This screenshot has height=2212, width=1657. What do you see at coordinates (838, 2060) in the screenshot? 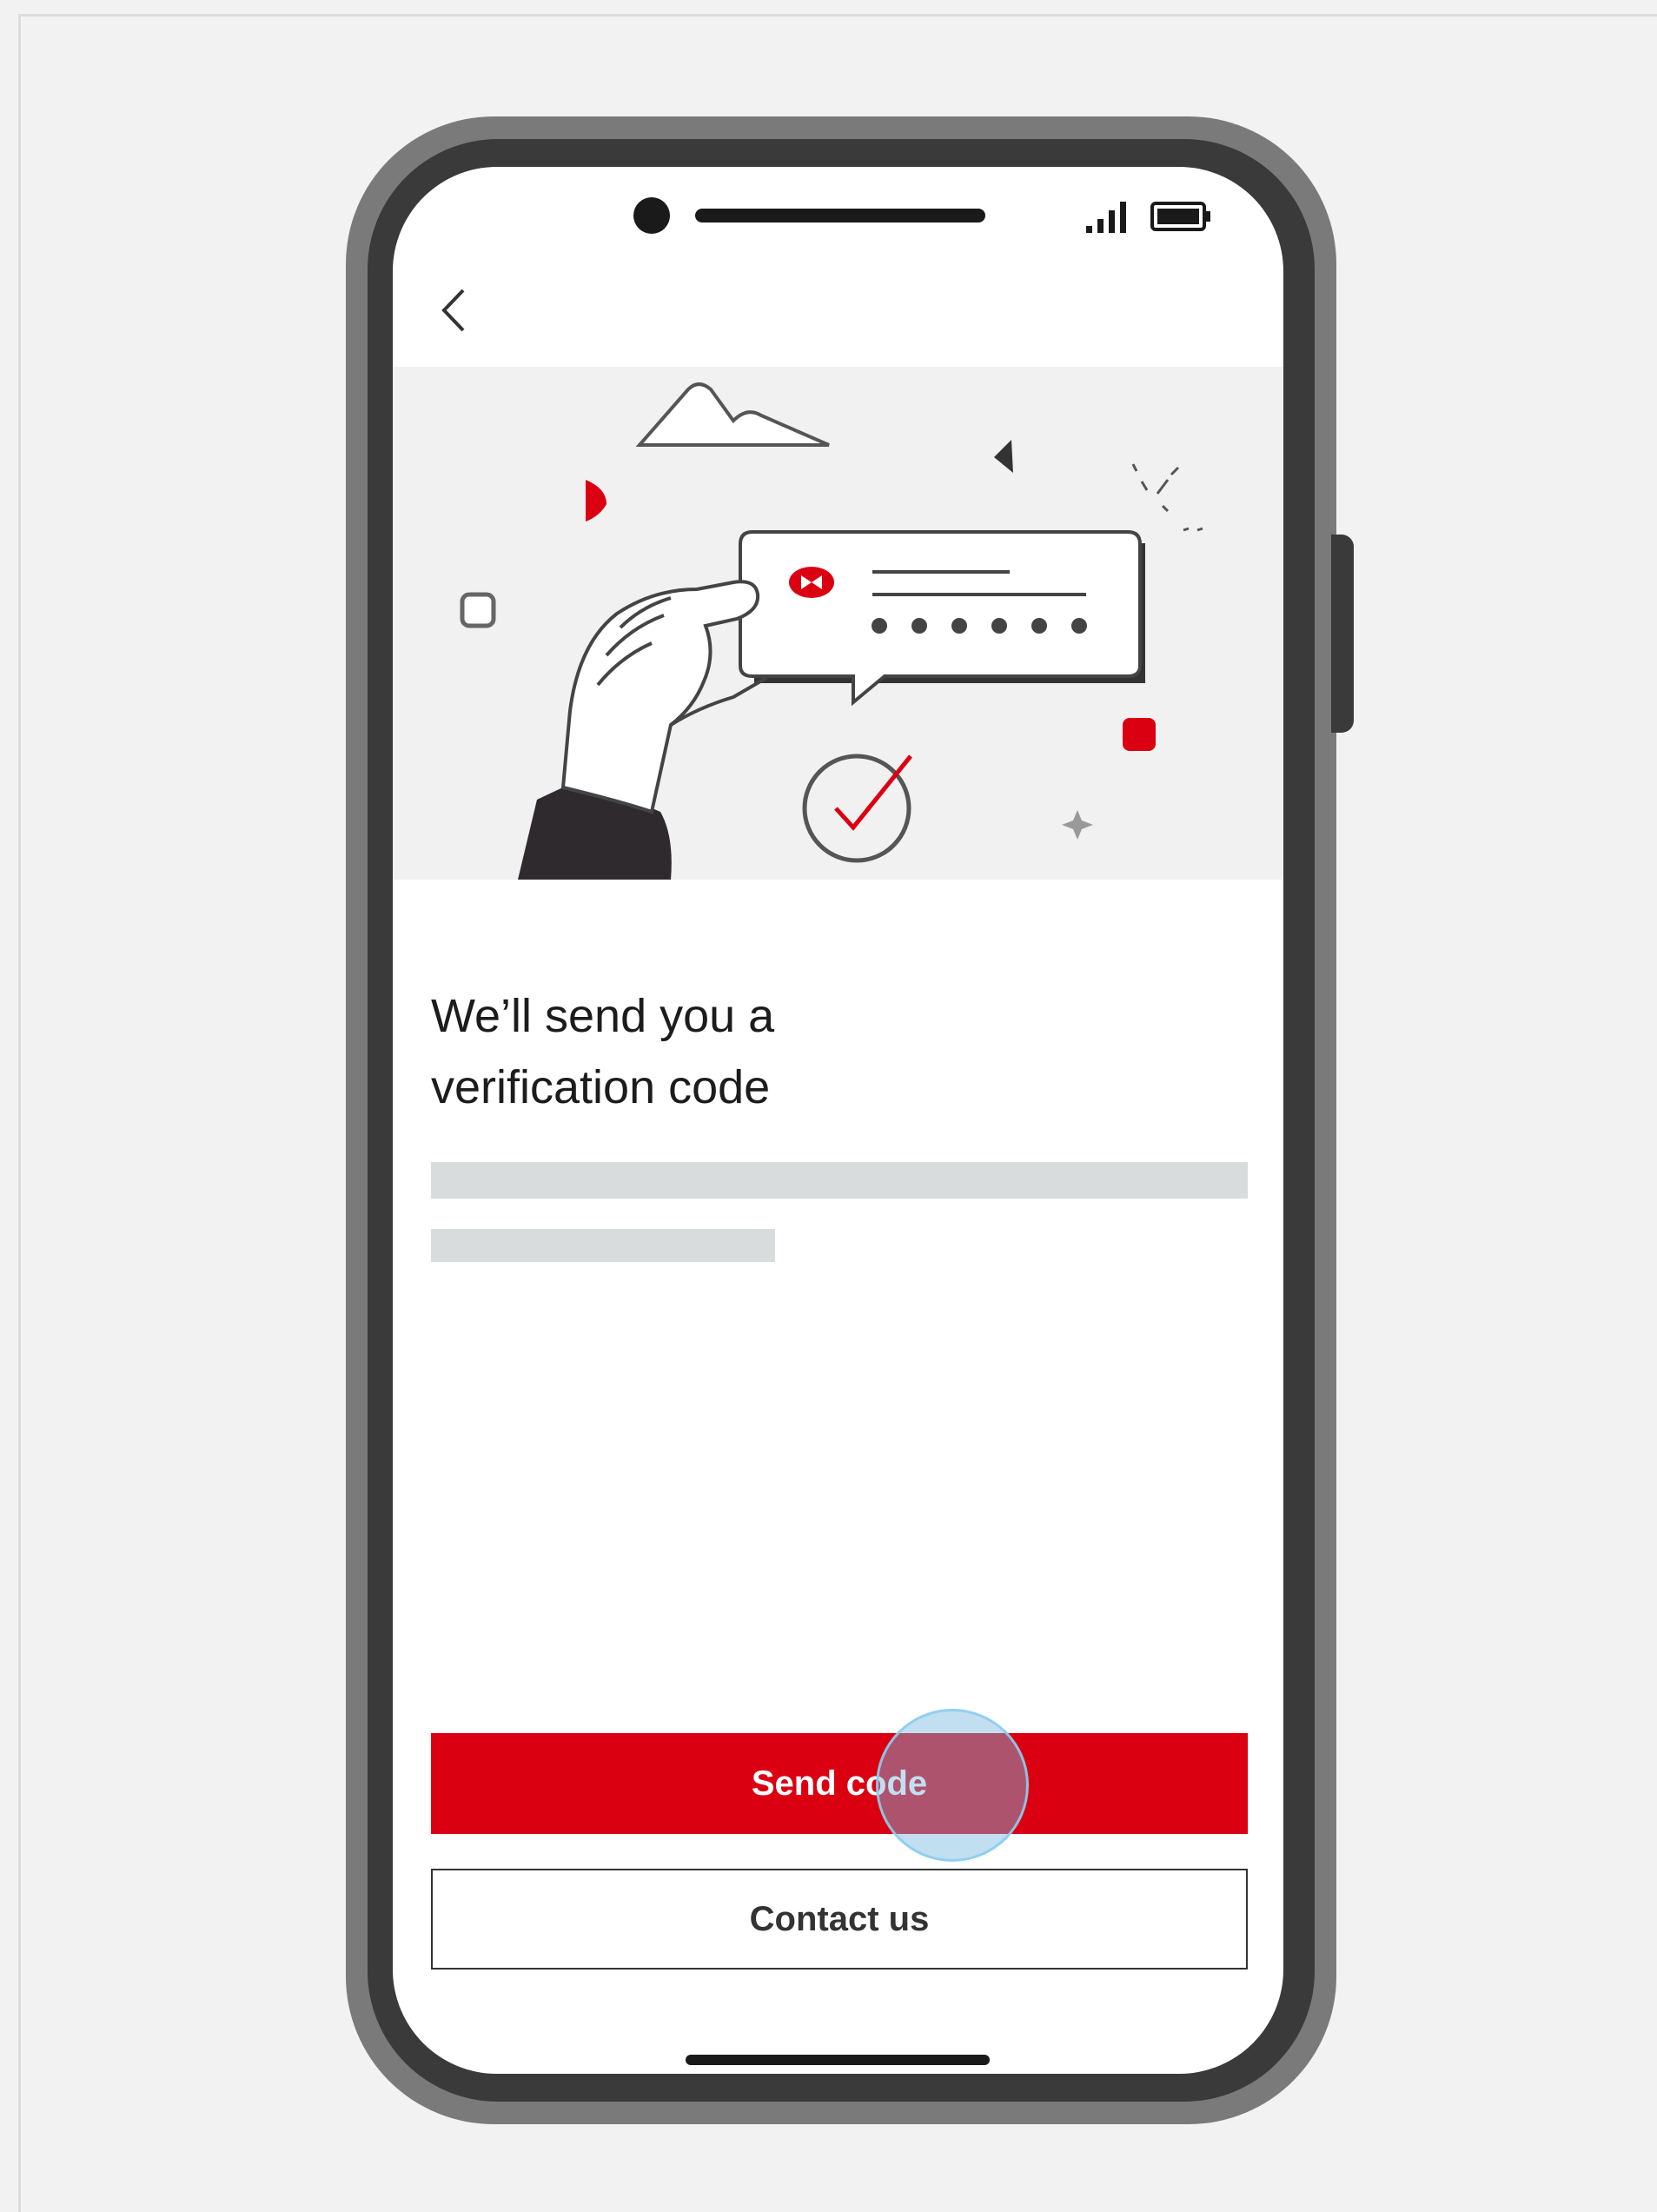
I see `home-indicator-bar` at bounding box center [838, 2060].